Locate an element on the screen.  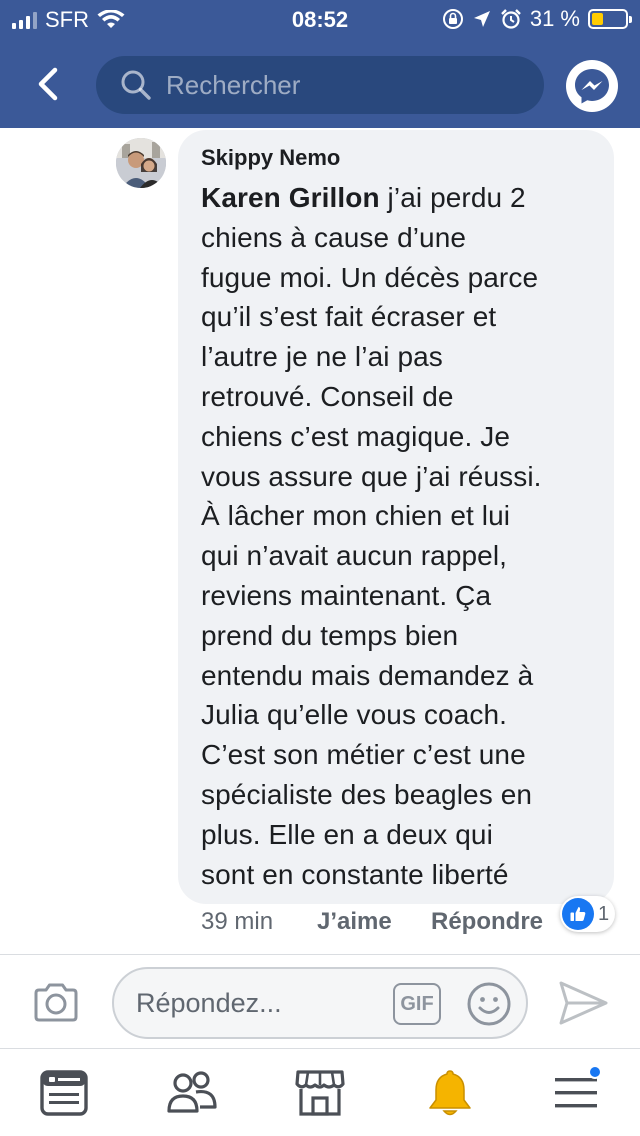
avatar is located at coordinates (141, 163).